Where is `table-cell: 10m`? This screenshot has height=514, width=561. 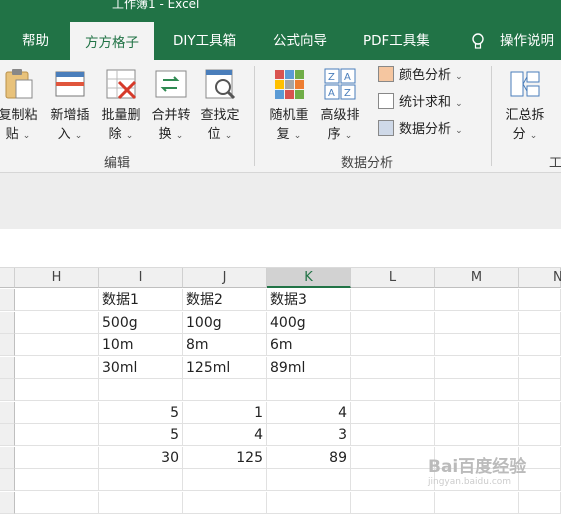
table-cell: 10m is located at coordinates (141, 345).